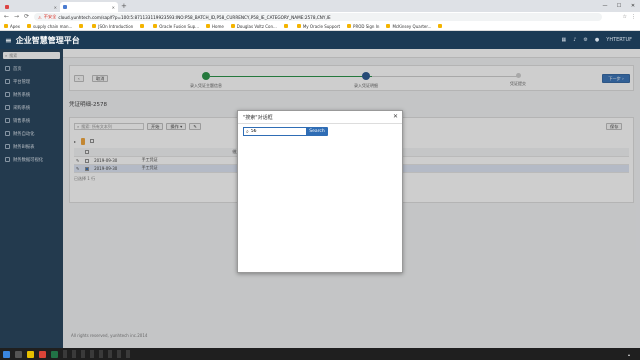  I want to click on browser-tab-1: ✕, so click(31, 7).